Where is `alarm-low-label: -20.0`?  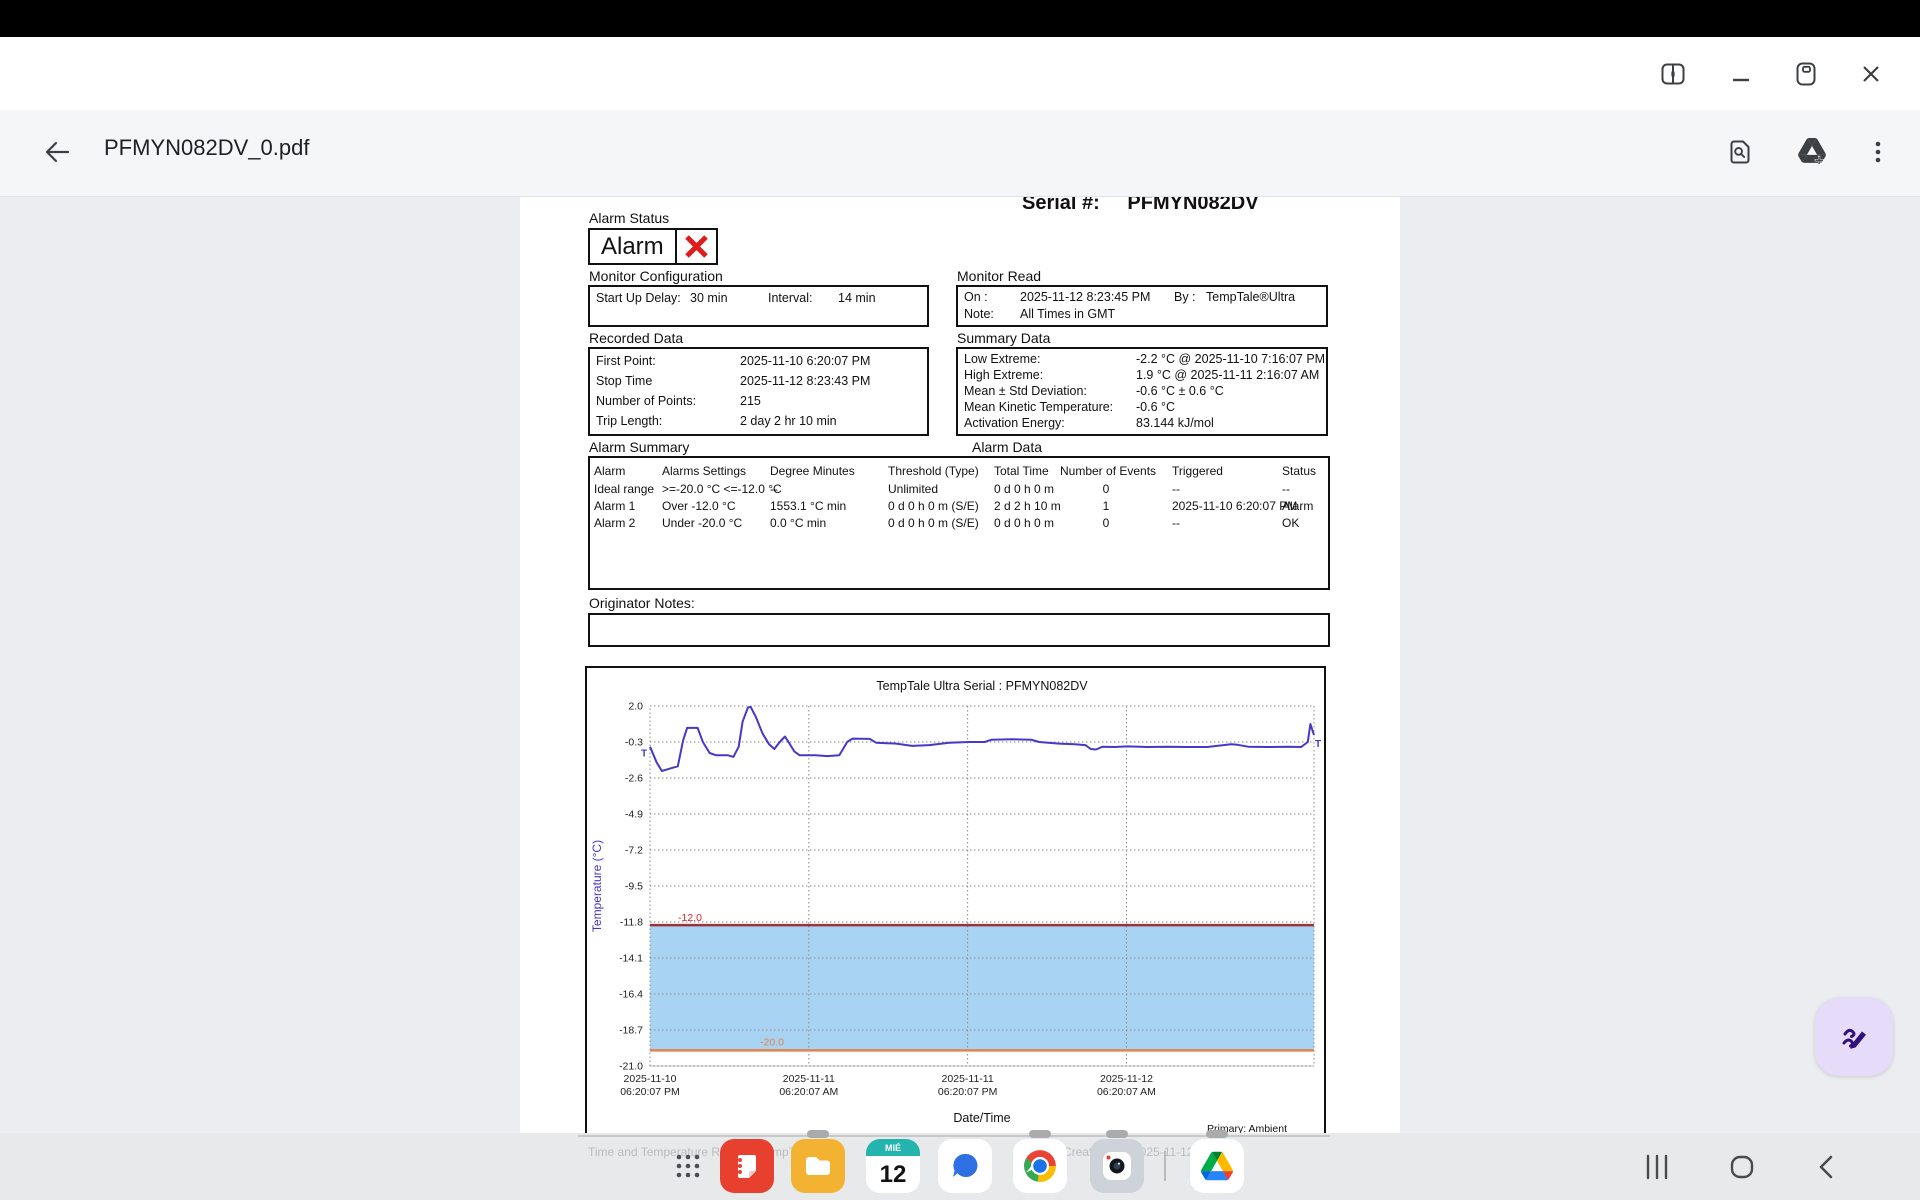
alarm-low-label: -20.0 is located at coordinates (772, 1042).